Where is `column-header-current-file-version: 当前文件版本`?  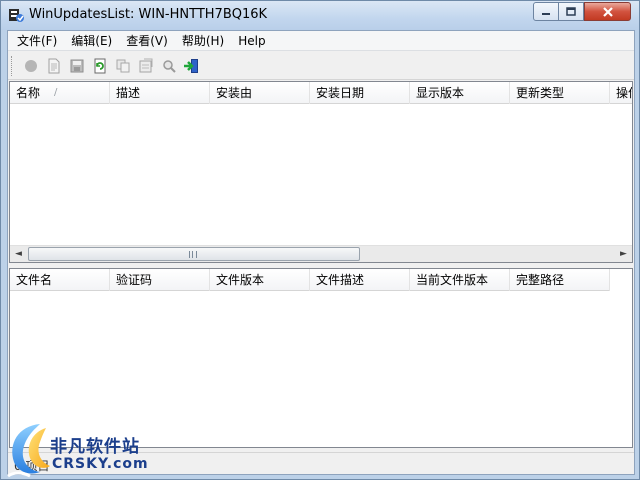
column-header-current-file-version: 当前文件版本 is located at coordinates (460, 280).